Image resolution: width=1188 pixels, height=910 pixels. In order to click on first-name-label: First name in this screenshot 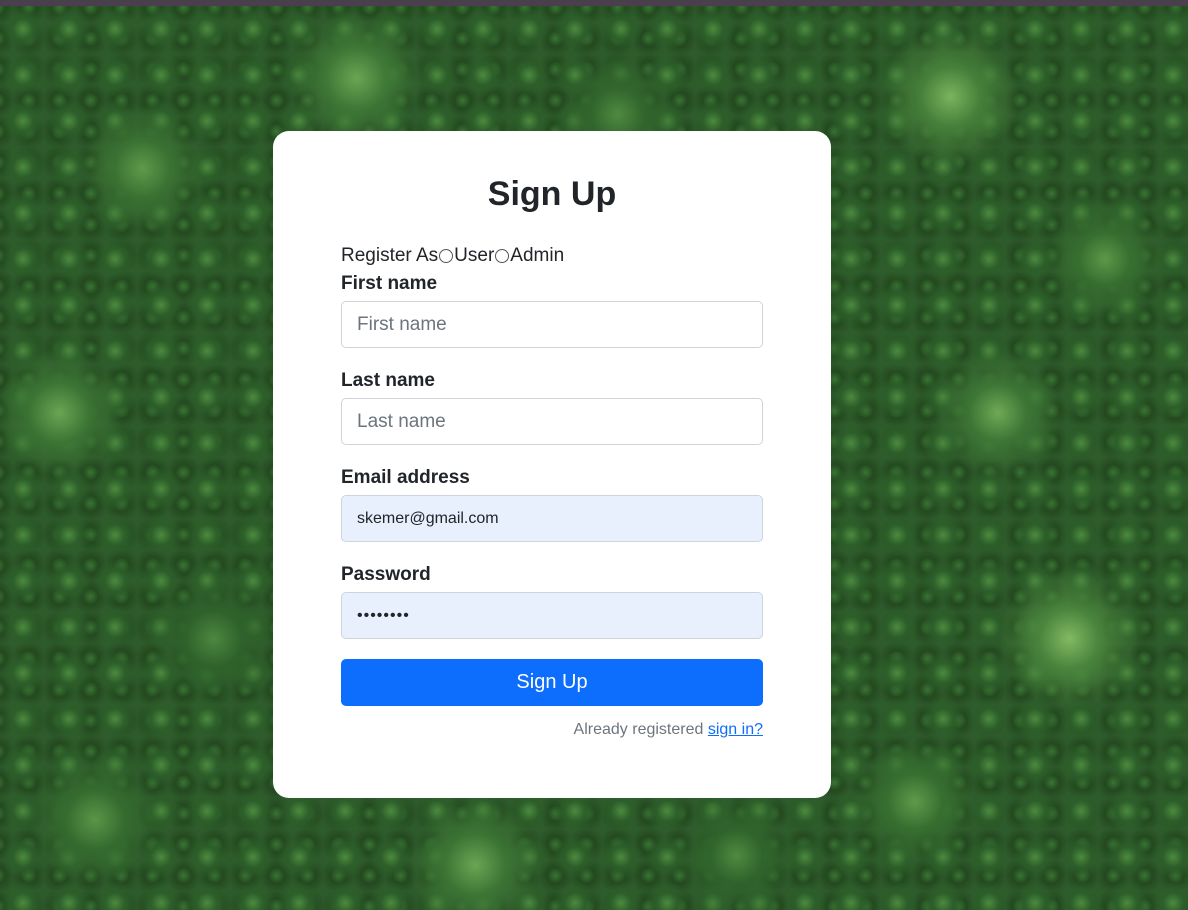, I will do `click(389, 283)`.